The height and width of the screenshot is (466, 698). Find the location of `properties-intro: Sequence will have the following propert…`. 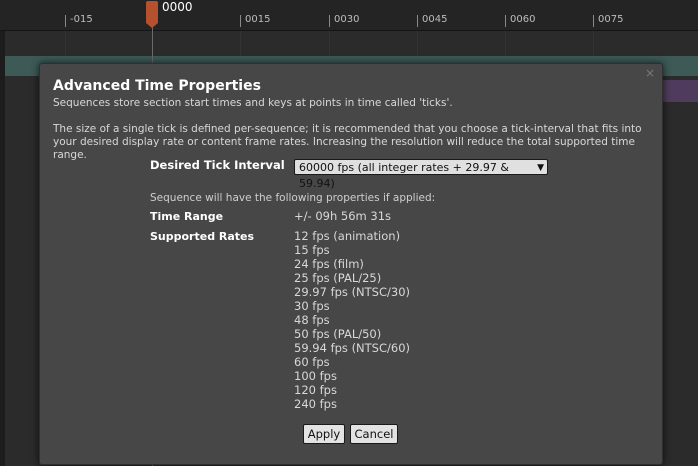

properties-intro: Sequence will have the following propert… is located at coordinates (293, 198).